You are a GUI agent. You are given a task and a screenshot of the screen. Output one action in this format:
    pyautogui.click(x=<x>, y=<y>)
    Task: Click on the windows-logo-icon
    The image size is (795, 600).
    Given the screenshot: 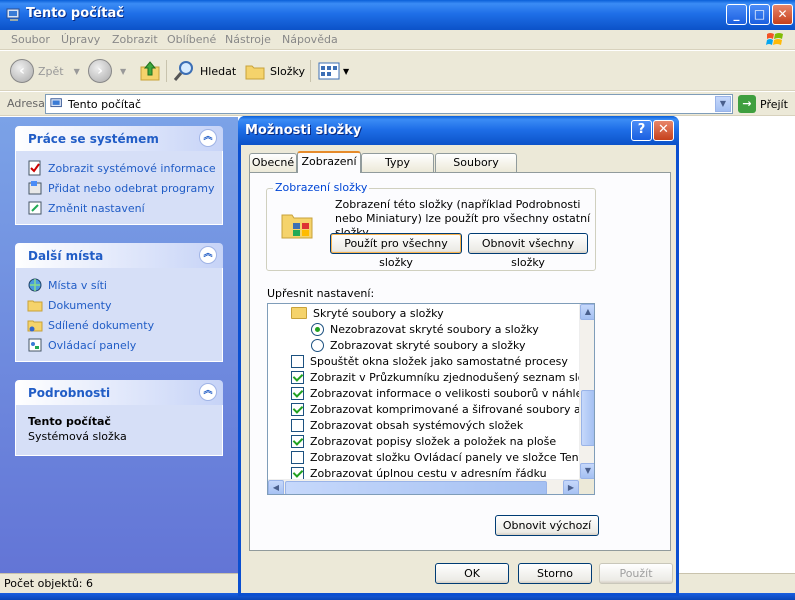 What is the action you would take?
    pyautogui.click(x=774, y=39)
    